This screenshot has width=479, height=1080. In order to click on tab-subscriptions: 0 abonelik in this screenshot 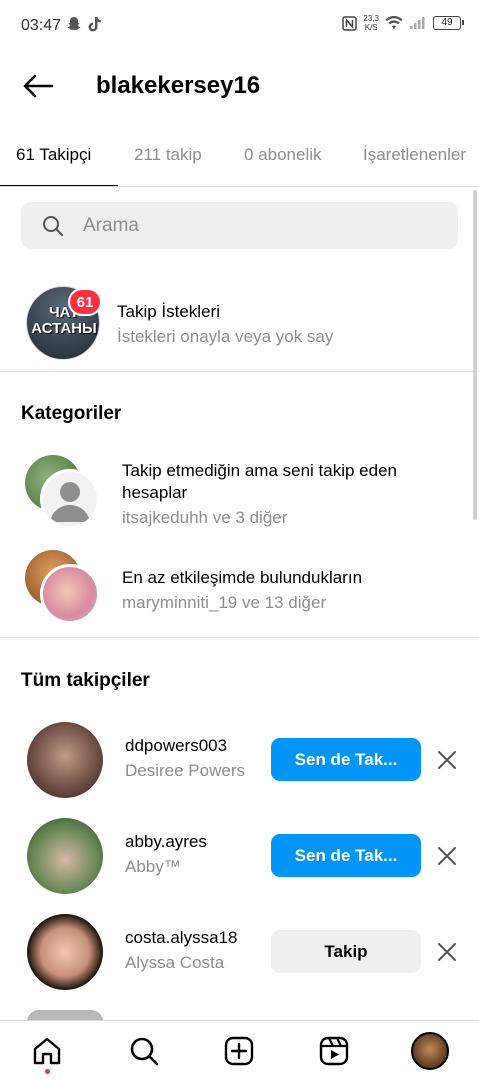, I will do `click(283, 155)`.